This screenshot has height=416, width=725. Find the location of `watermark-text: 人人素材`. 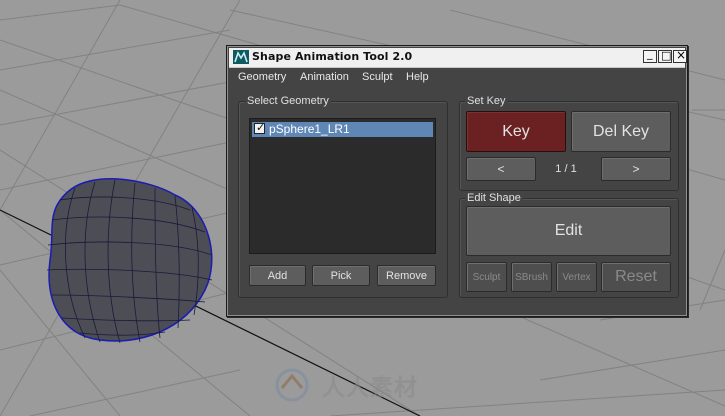

watermark-text: 人人素材 is located at coordinates (370, 388).